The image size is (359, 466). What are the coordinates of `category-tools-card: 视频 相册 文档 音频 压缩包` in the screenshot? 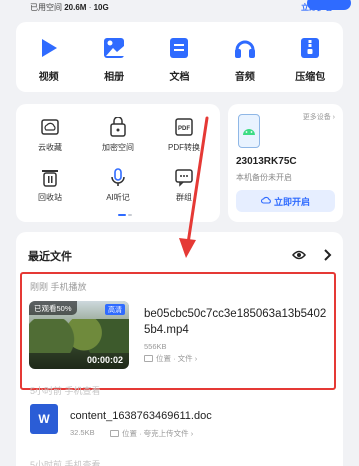 It's located at (179, 57).